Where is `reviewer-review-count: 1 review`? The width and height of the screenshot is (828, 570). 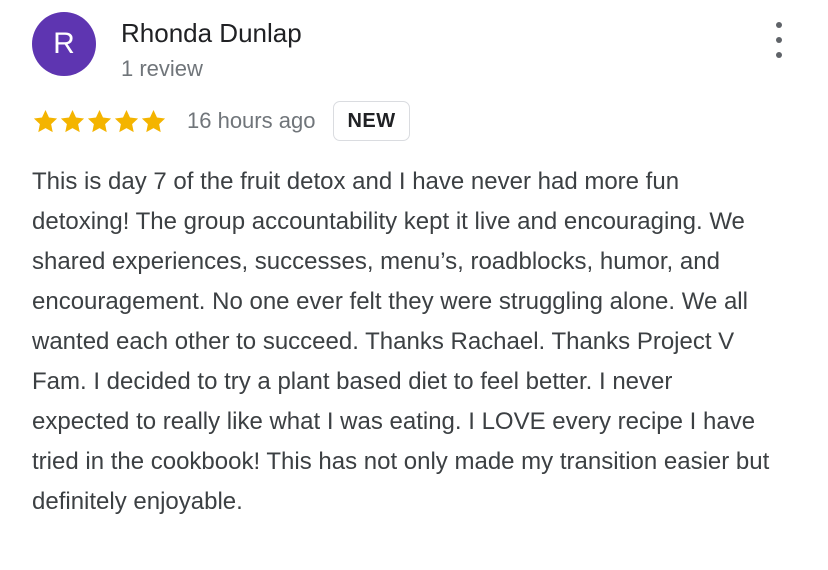
reviewer-review-count: 1 review is located at coordinates (162, 69).